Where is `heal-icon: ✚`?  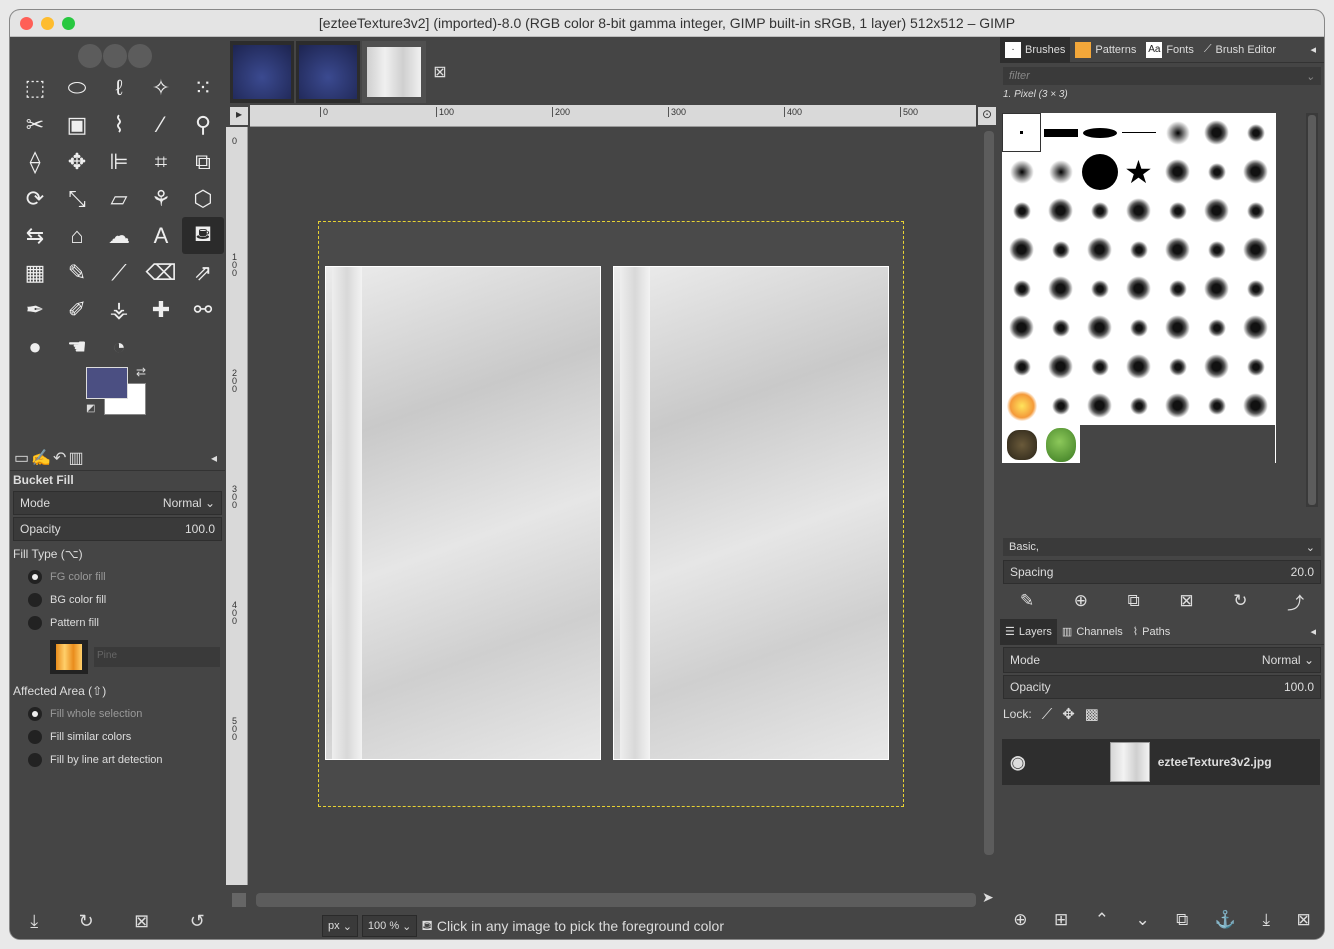
heal-icon: ✚ is located at coordinates (161, 309).